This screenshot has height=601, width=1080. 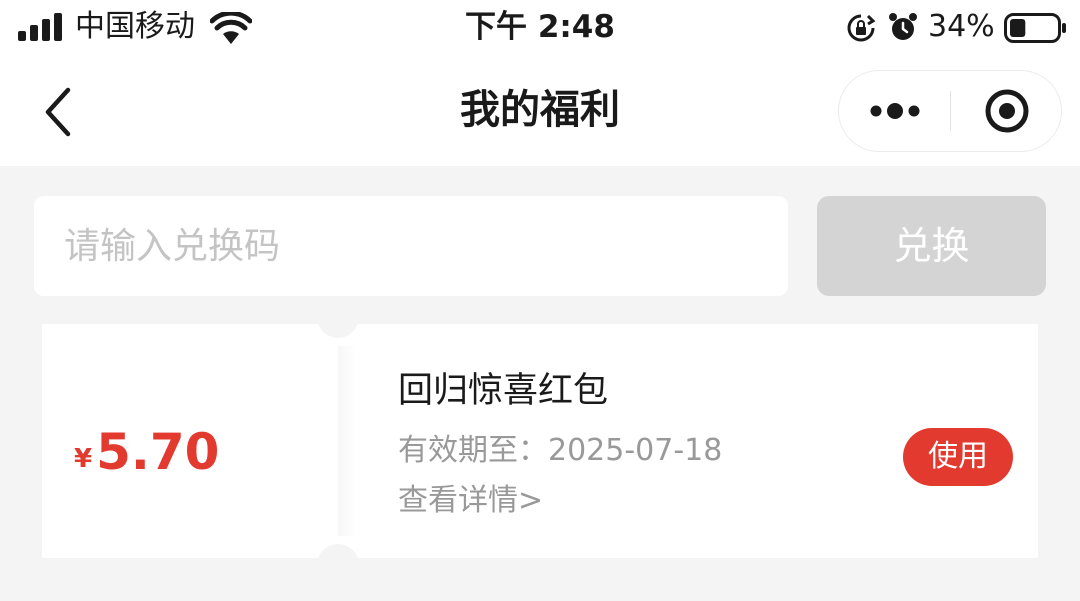 I want to click on redeem-code-input, so click(x=411, y=246).